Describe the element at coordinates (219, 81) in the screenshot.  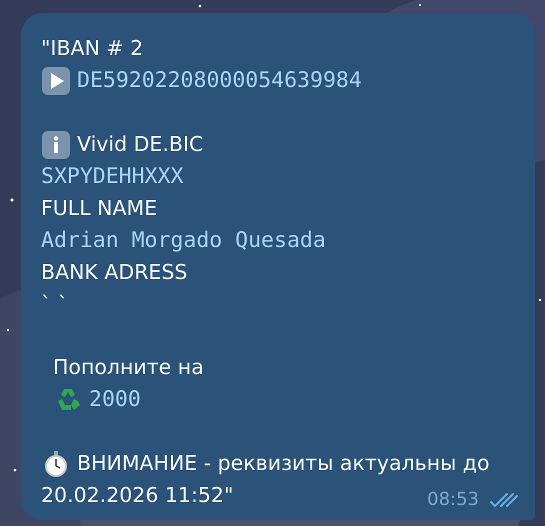
I see `code-text: DE59202208000054639984` at that location.